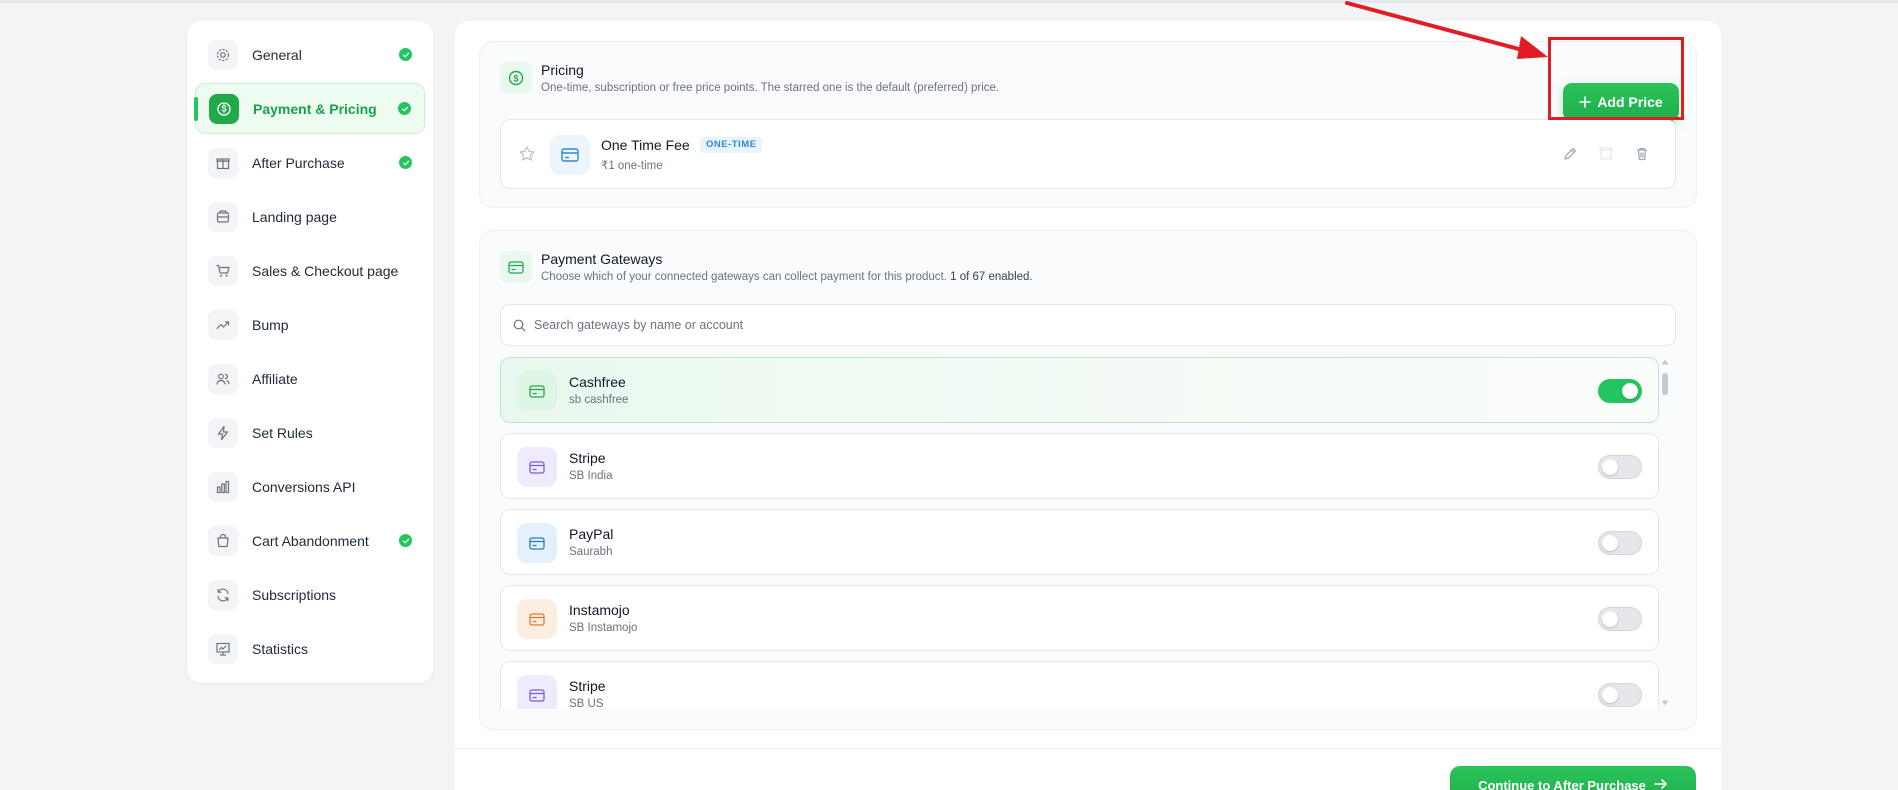 Image resolution: width=1898 pixels, height=790 pixels. Describe the element at coordinates (223, 216) in the screenshot. I see `layout-icon` at that location.